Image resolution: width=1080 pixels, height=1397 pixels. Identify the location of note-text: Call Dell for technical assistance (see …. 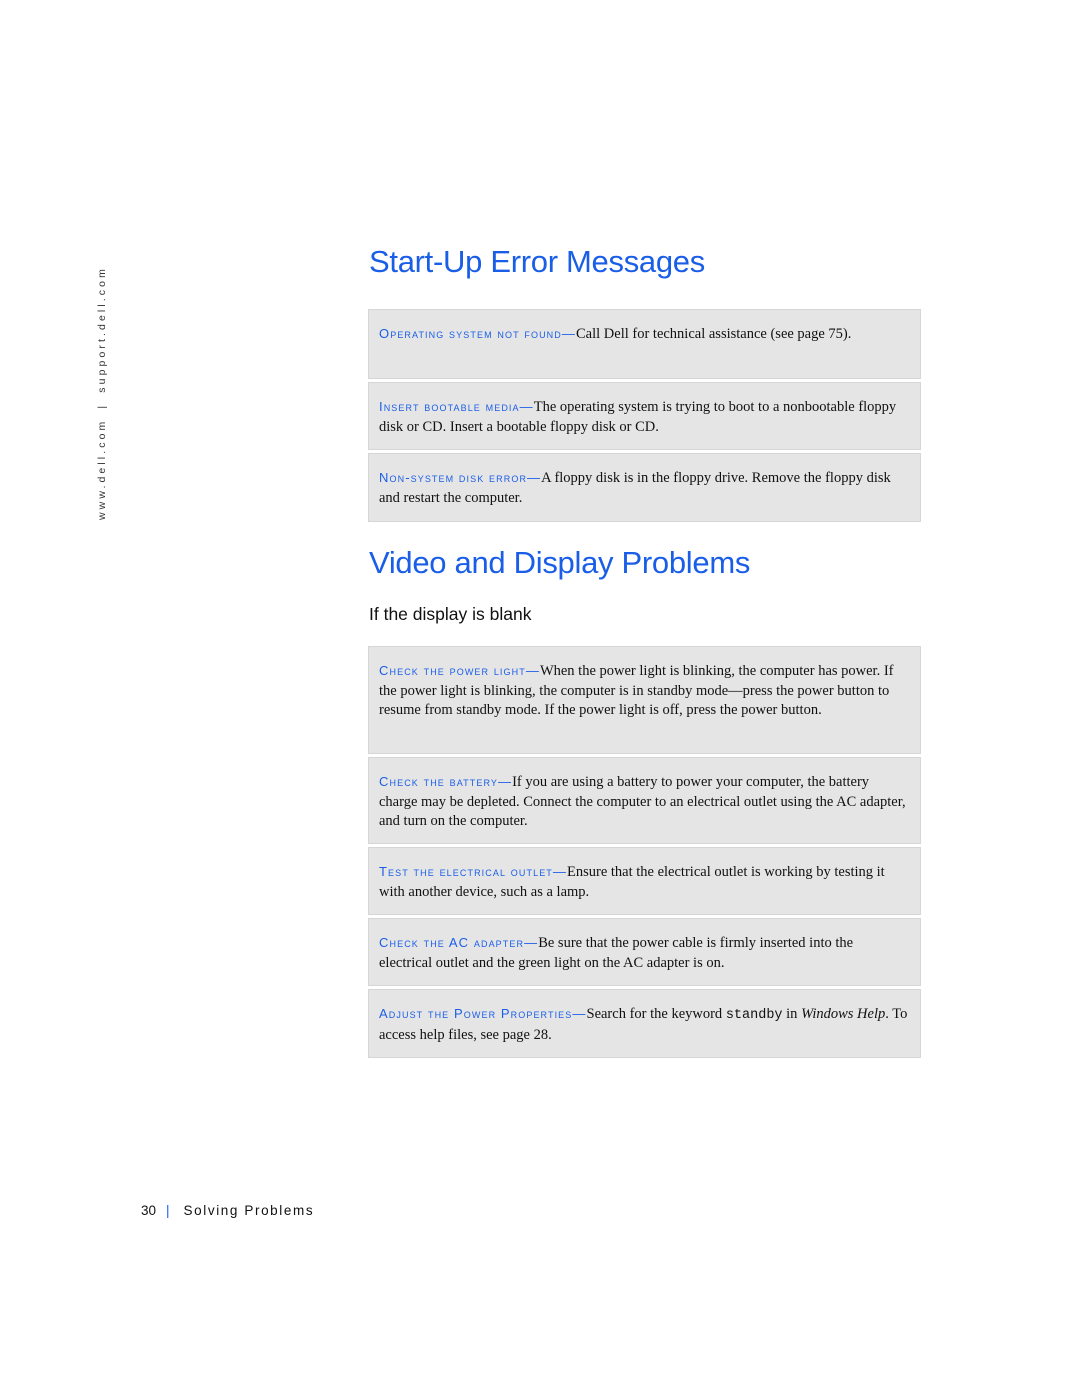
(714, 334).